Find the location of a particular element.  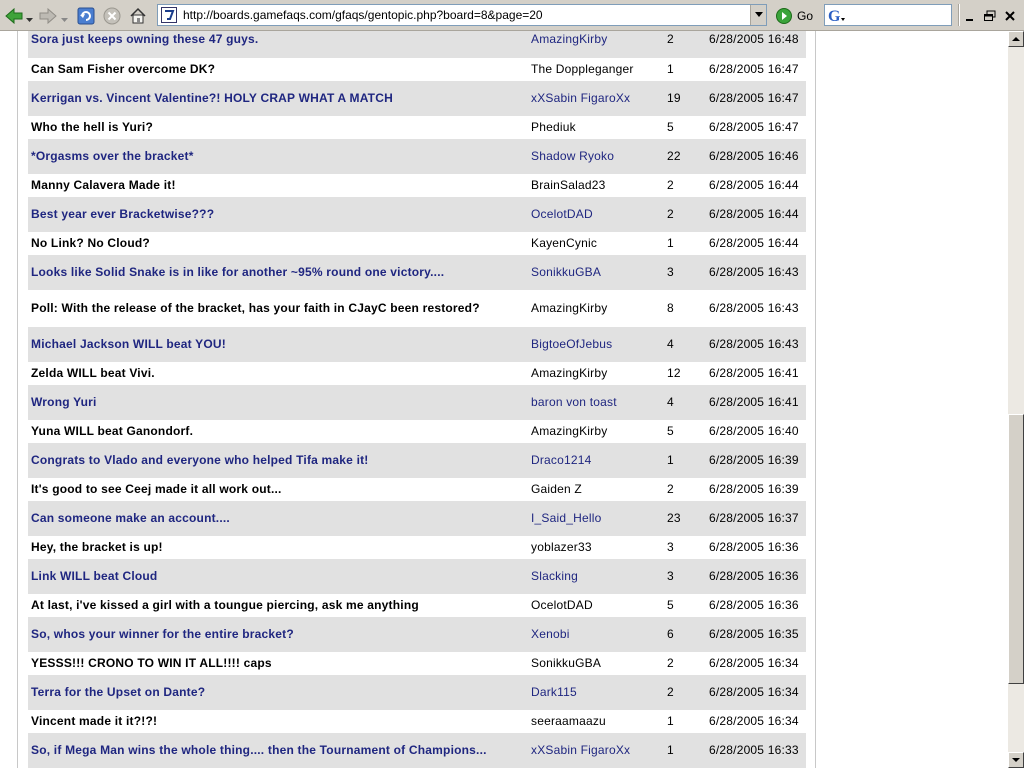

topic-title-link: Can Sam Fisher overcome DK? is located at coordinates (278, 68).